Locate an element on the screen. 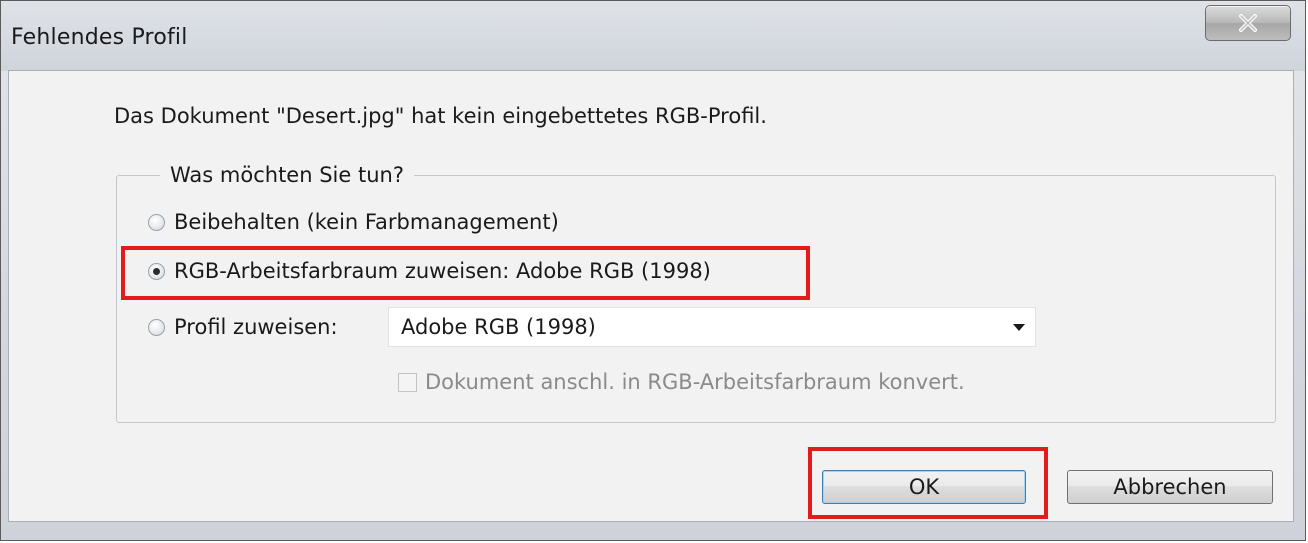 The width and height of the screenshot is (1308, 543). option-assign-profile-label: Profil zuweisen: is located at coordinates (256, 327).